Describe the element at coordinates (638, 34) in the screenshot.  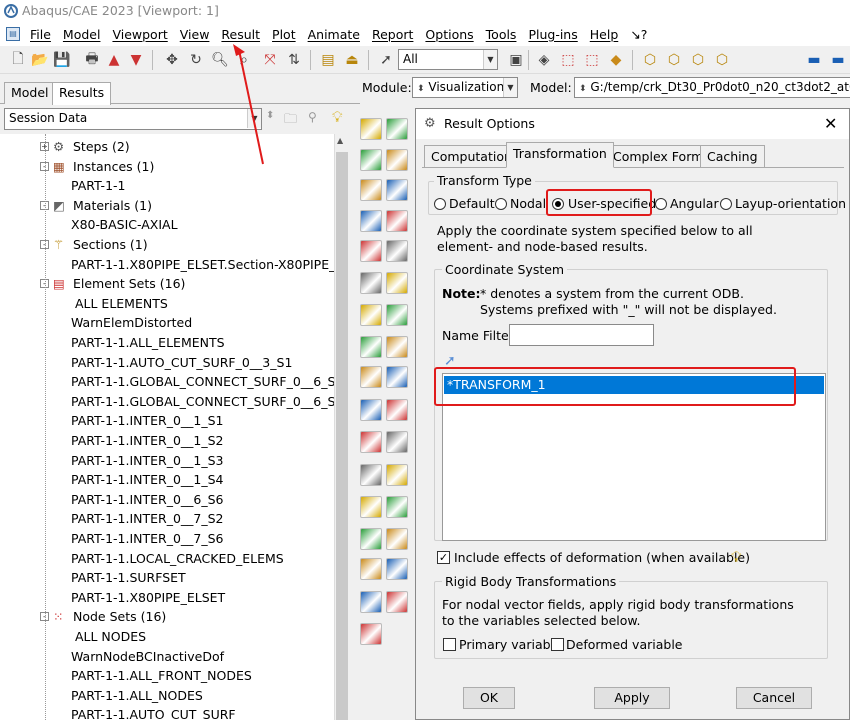
I see `whats-this-help-icon: ↘?` at that location.